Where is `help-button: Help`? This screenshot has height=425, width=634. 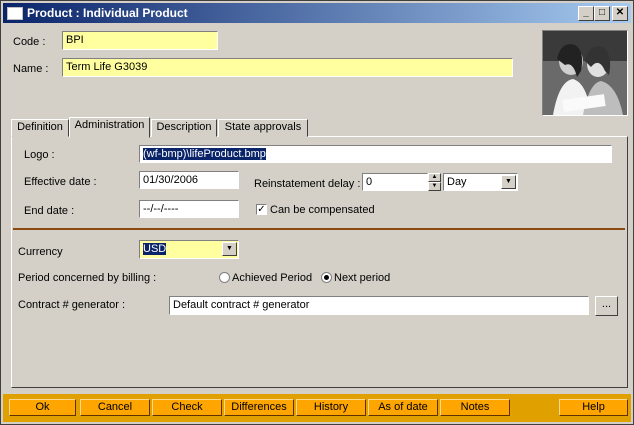 help-button: Help is located at coordinates (593, 407).